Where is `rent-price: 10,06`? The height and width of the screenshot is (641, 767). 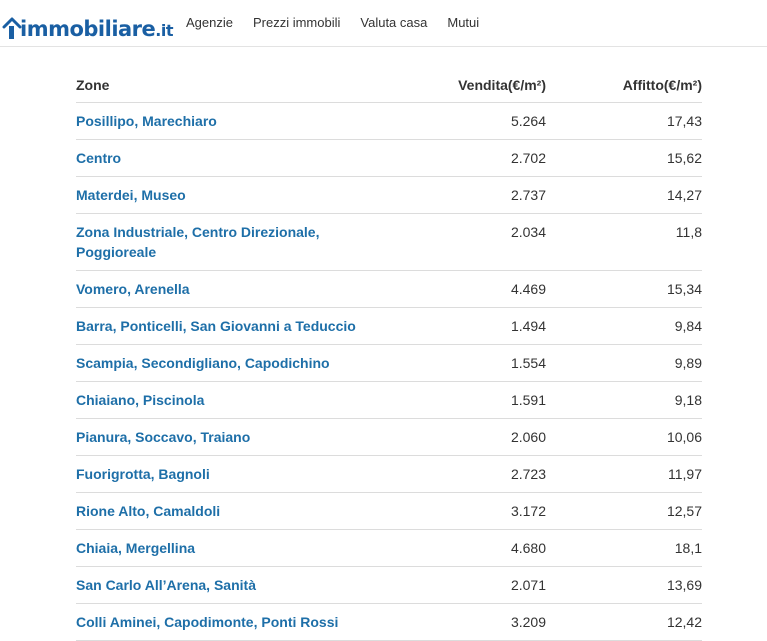
rent-price: 10,06 is located at coordinates (624, 437).